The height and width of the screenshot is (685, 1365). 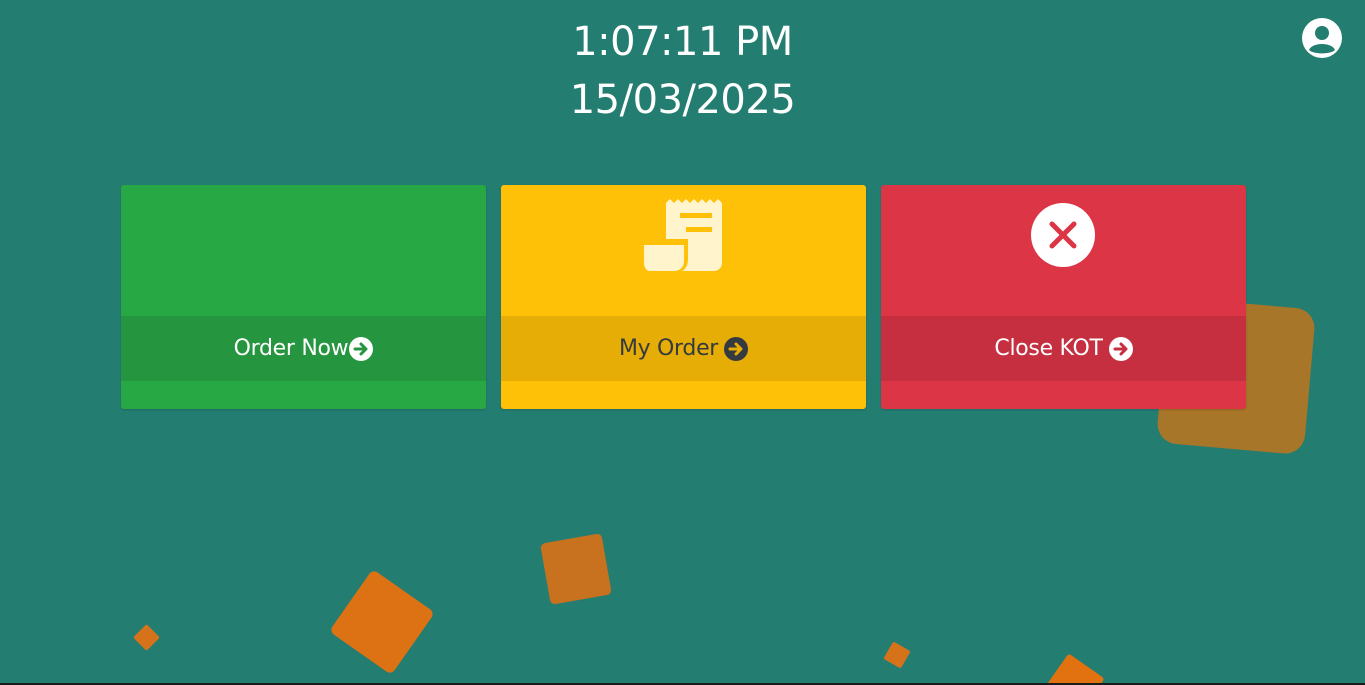 I want to click on close-kot-label: Close KOT, so click(x=1048, y=348).